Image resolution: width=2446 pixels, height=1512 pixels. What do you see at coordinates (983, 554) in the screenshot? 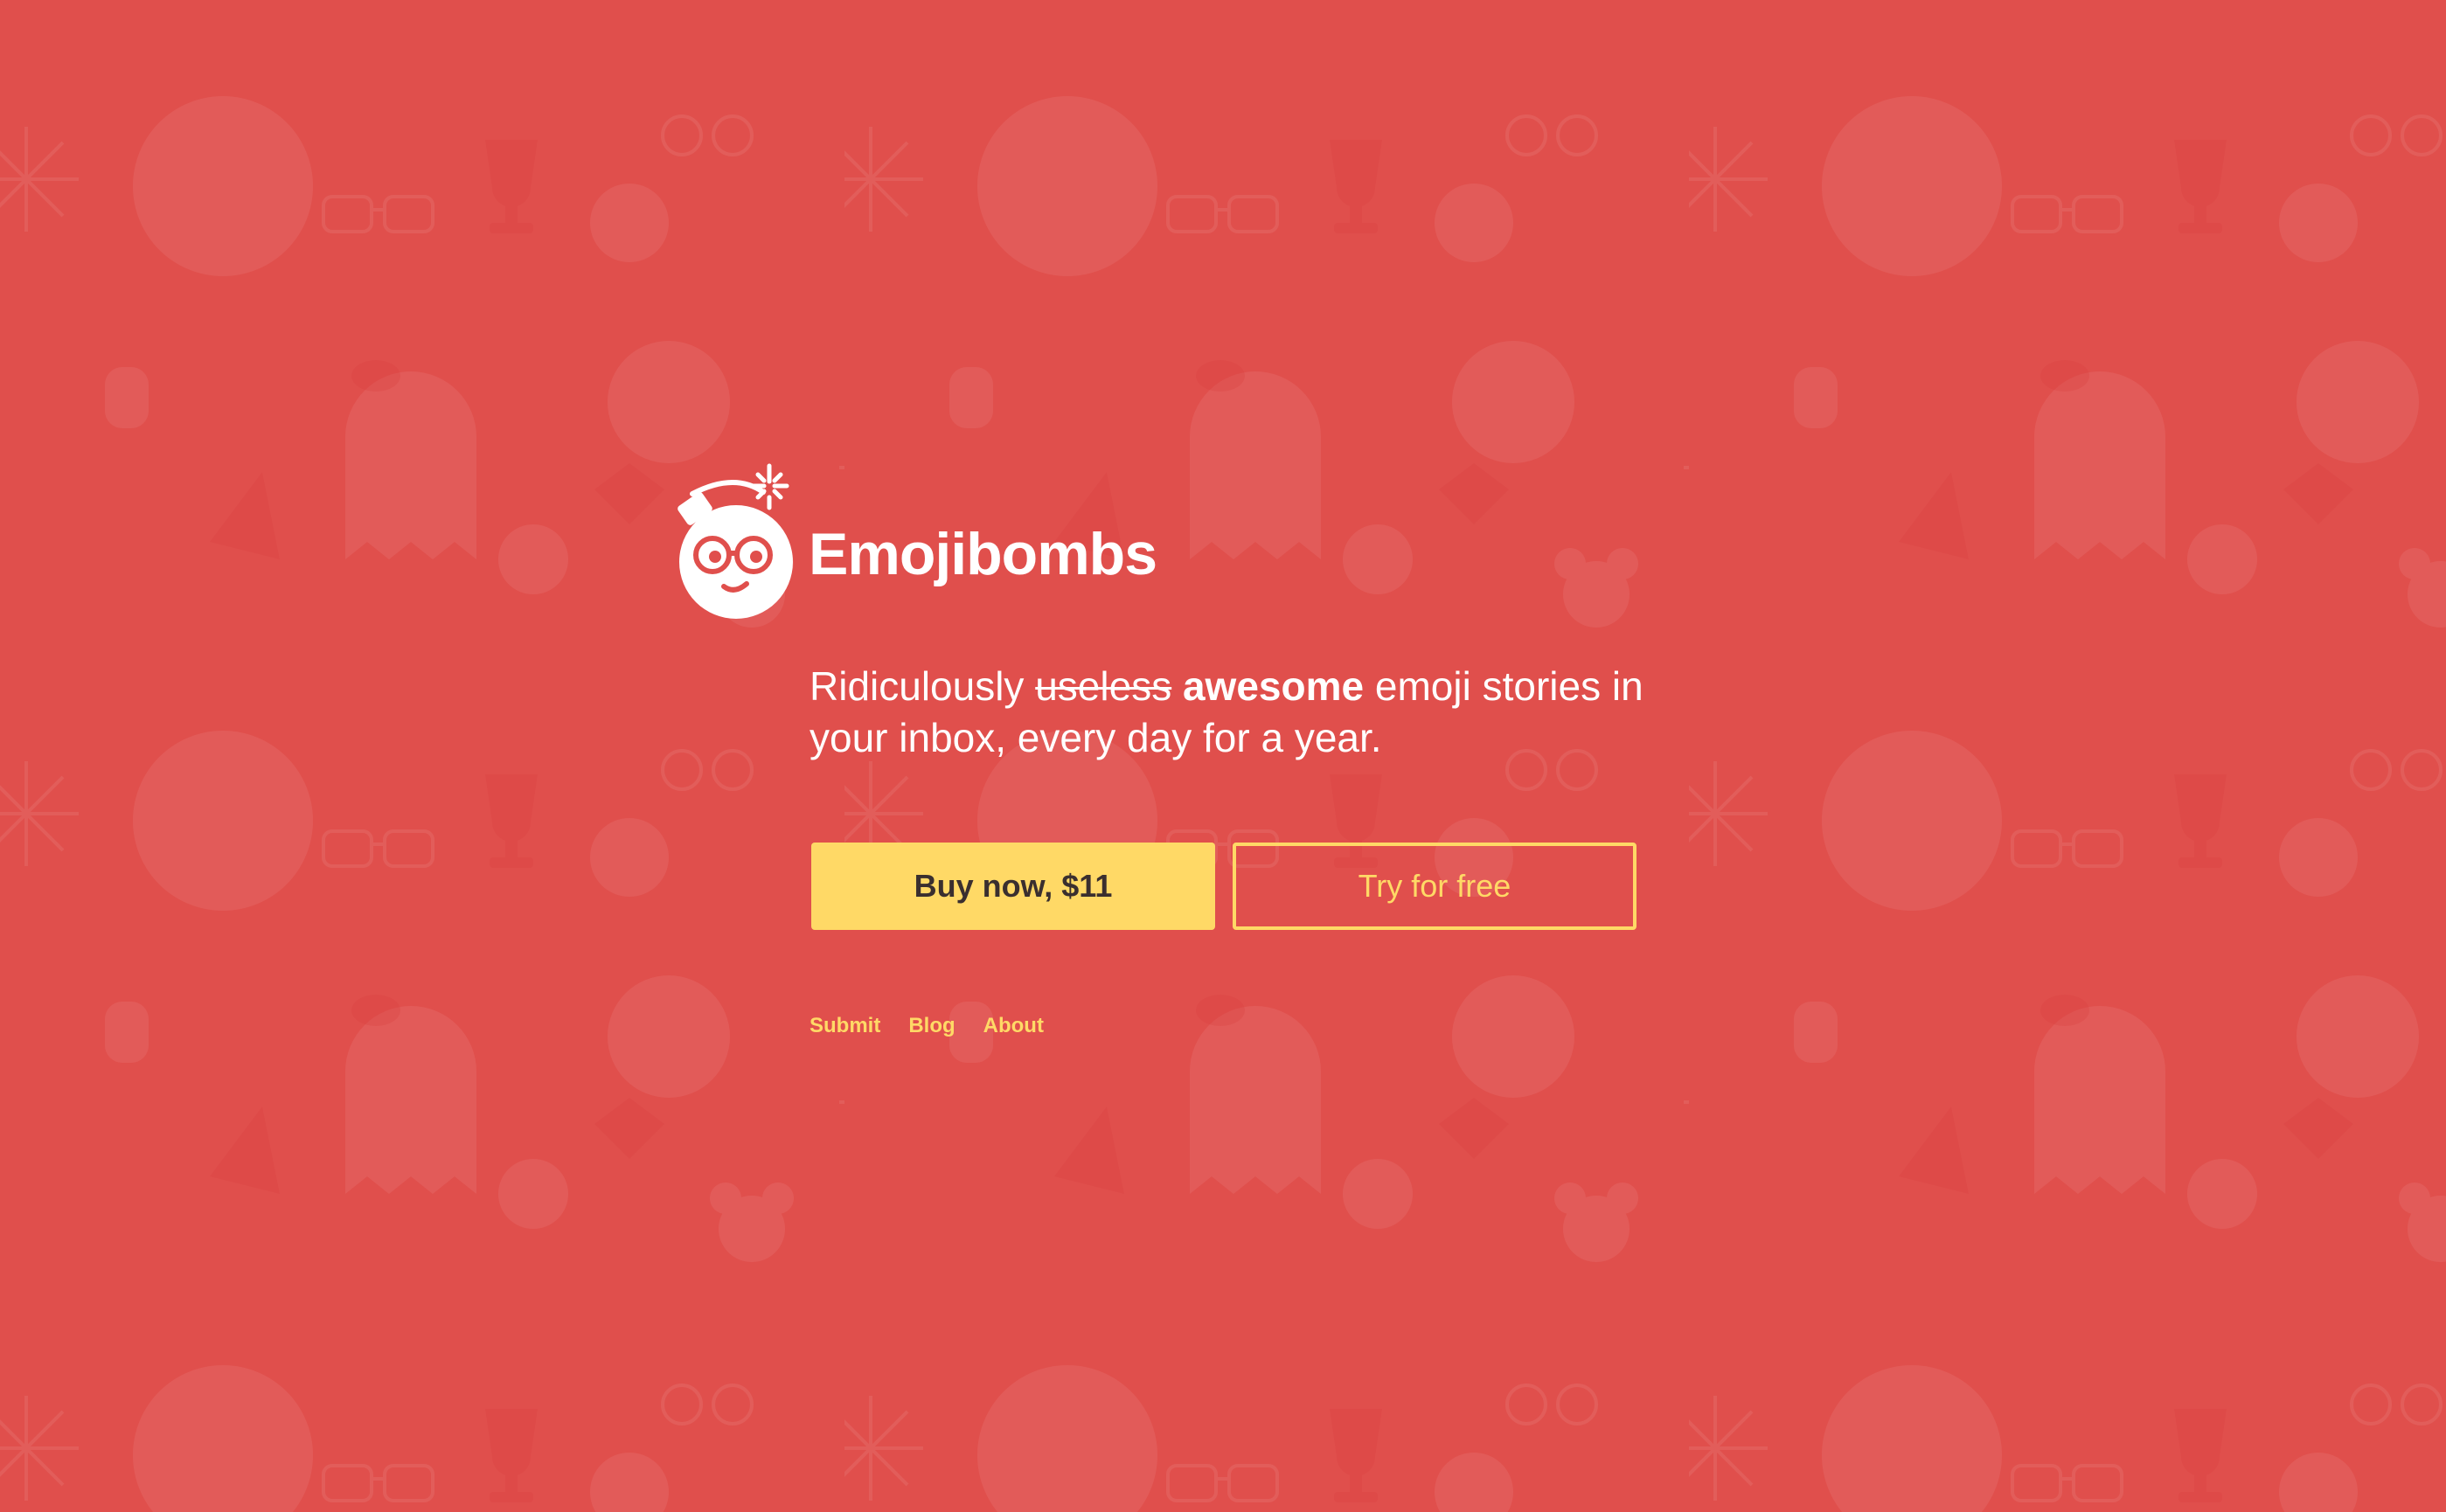
I see `brand-name: Emojibombs` at bounding box center [983, 554].